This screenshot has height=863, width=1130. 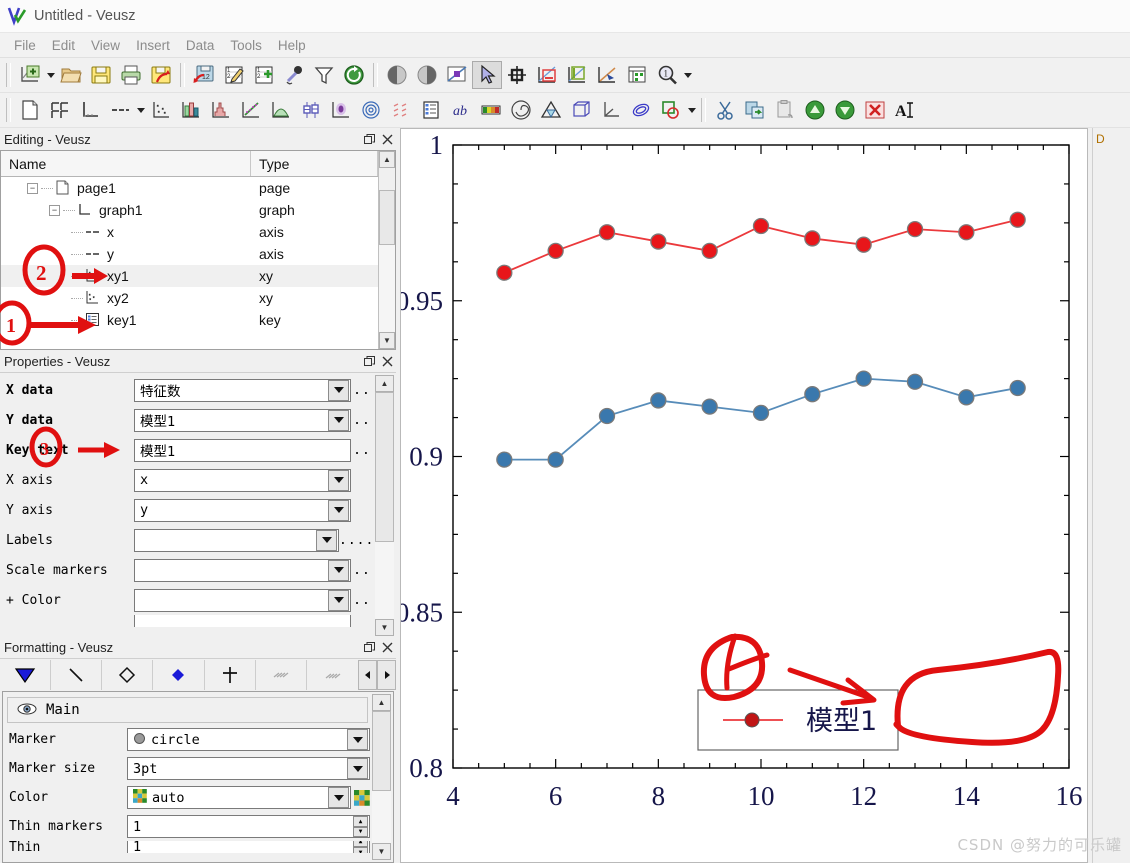 I want to click on print-icon, so click(x=131, y=75).